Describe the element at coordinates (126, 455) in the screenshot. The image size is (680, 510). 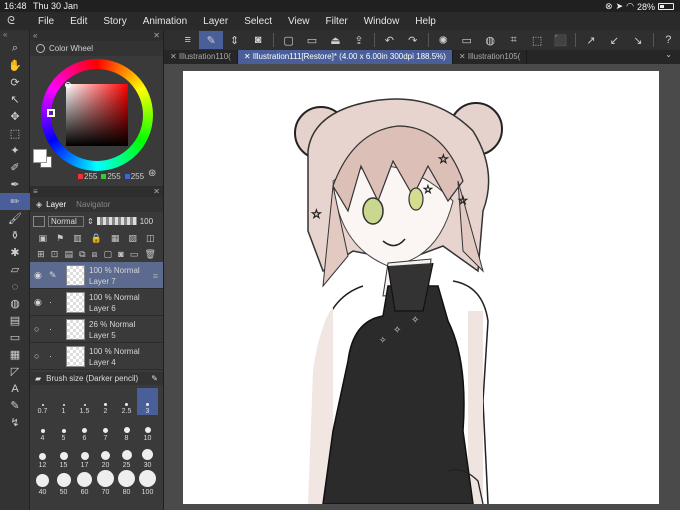
I see `brush-size-option: 25` at that location.